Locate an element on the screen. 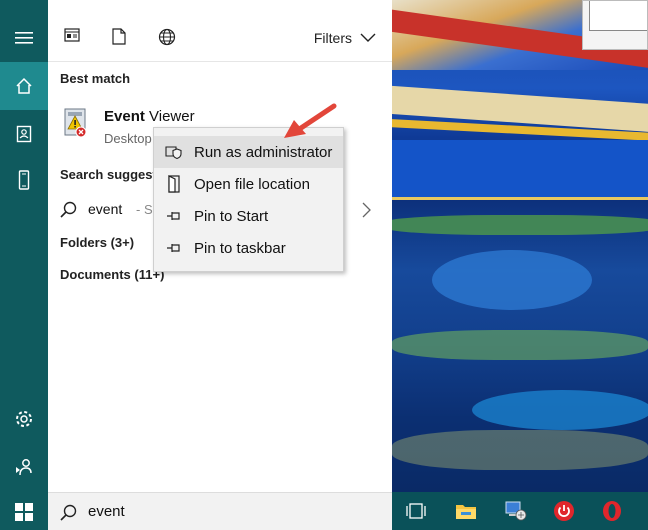 The height and width of the screenshot is (530, 648). documents-heading: Documents (11+) is located at coordinates (112, 274).